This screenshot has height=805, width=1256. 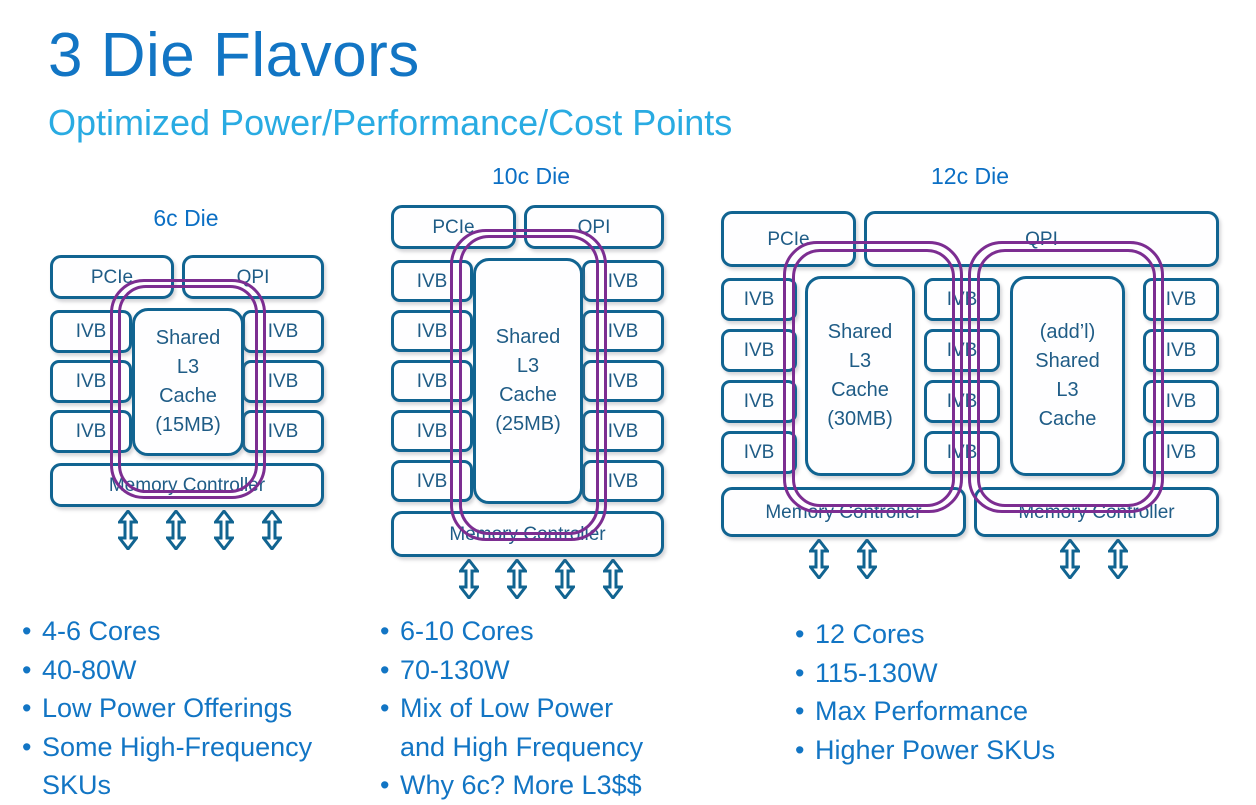 What do you see at coordinates (995, 711) in the screenshot?
I see `list-item: Max Performance` at bounding box center [995, 711].